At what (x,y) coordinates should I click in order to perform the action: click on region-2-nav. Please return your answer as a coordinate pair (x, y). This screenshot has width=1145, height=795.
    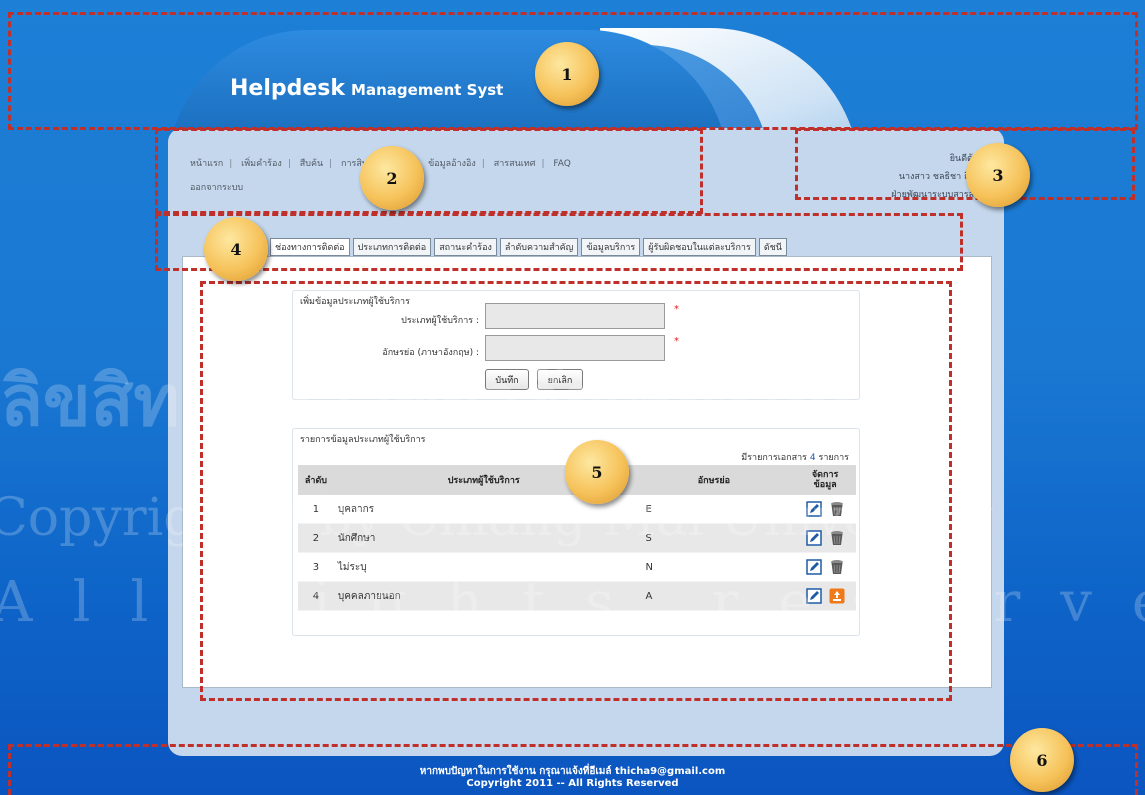
    Looking at the image, I should click on (429, 171).